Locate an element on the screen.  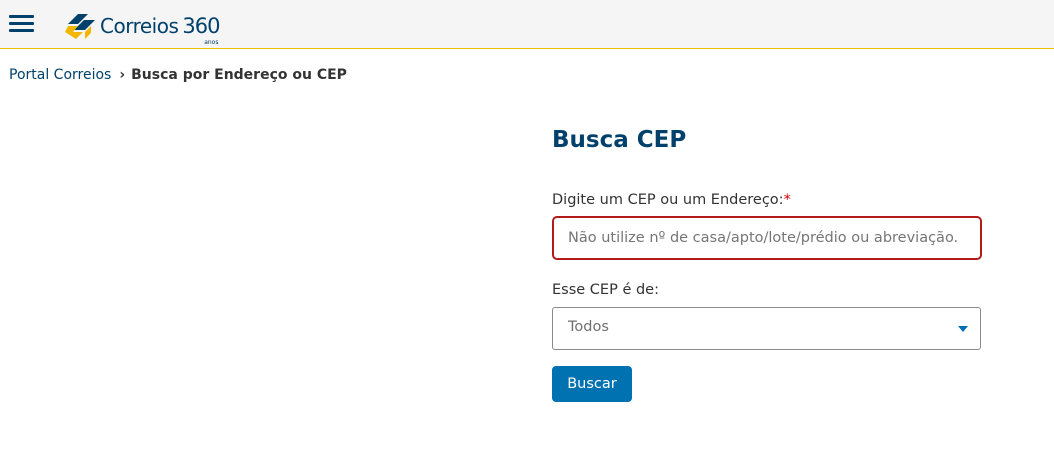
chevron-down-icon is located at coordinates (963, 329).